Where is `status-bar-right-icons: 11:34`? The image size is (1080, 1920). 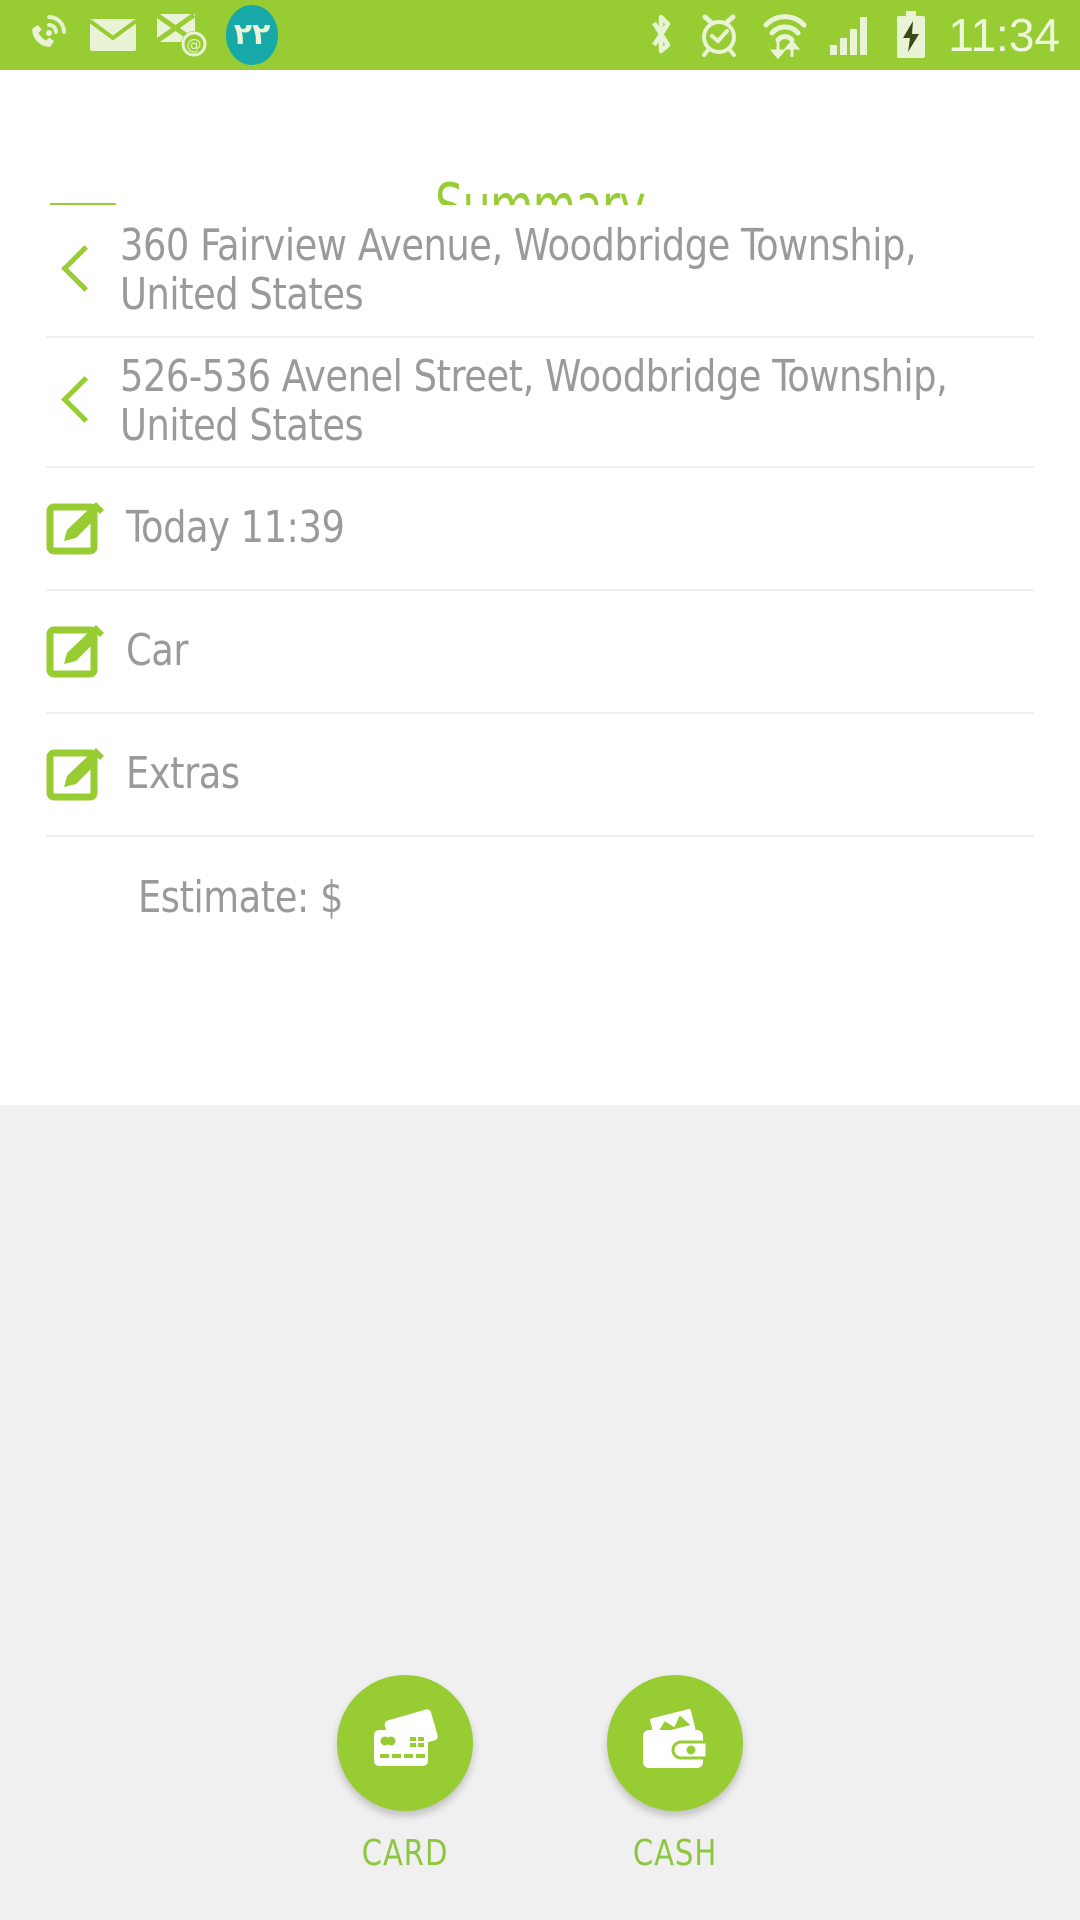 status-bar-right-icons: 11:34 is located at coordinates (863, 35).